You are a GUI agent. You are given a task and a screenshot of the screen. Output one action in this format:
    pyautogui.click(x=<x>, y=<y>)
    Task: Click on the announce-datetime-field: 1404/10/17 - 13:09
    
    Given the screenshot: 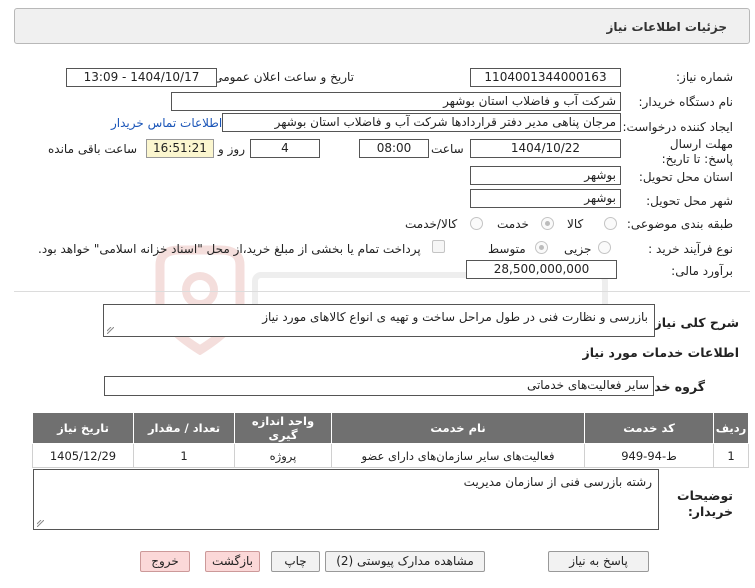 What is the action you would take?
    pyautogui.click(x=141, y=77)
    